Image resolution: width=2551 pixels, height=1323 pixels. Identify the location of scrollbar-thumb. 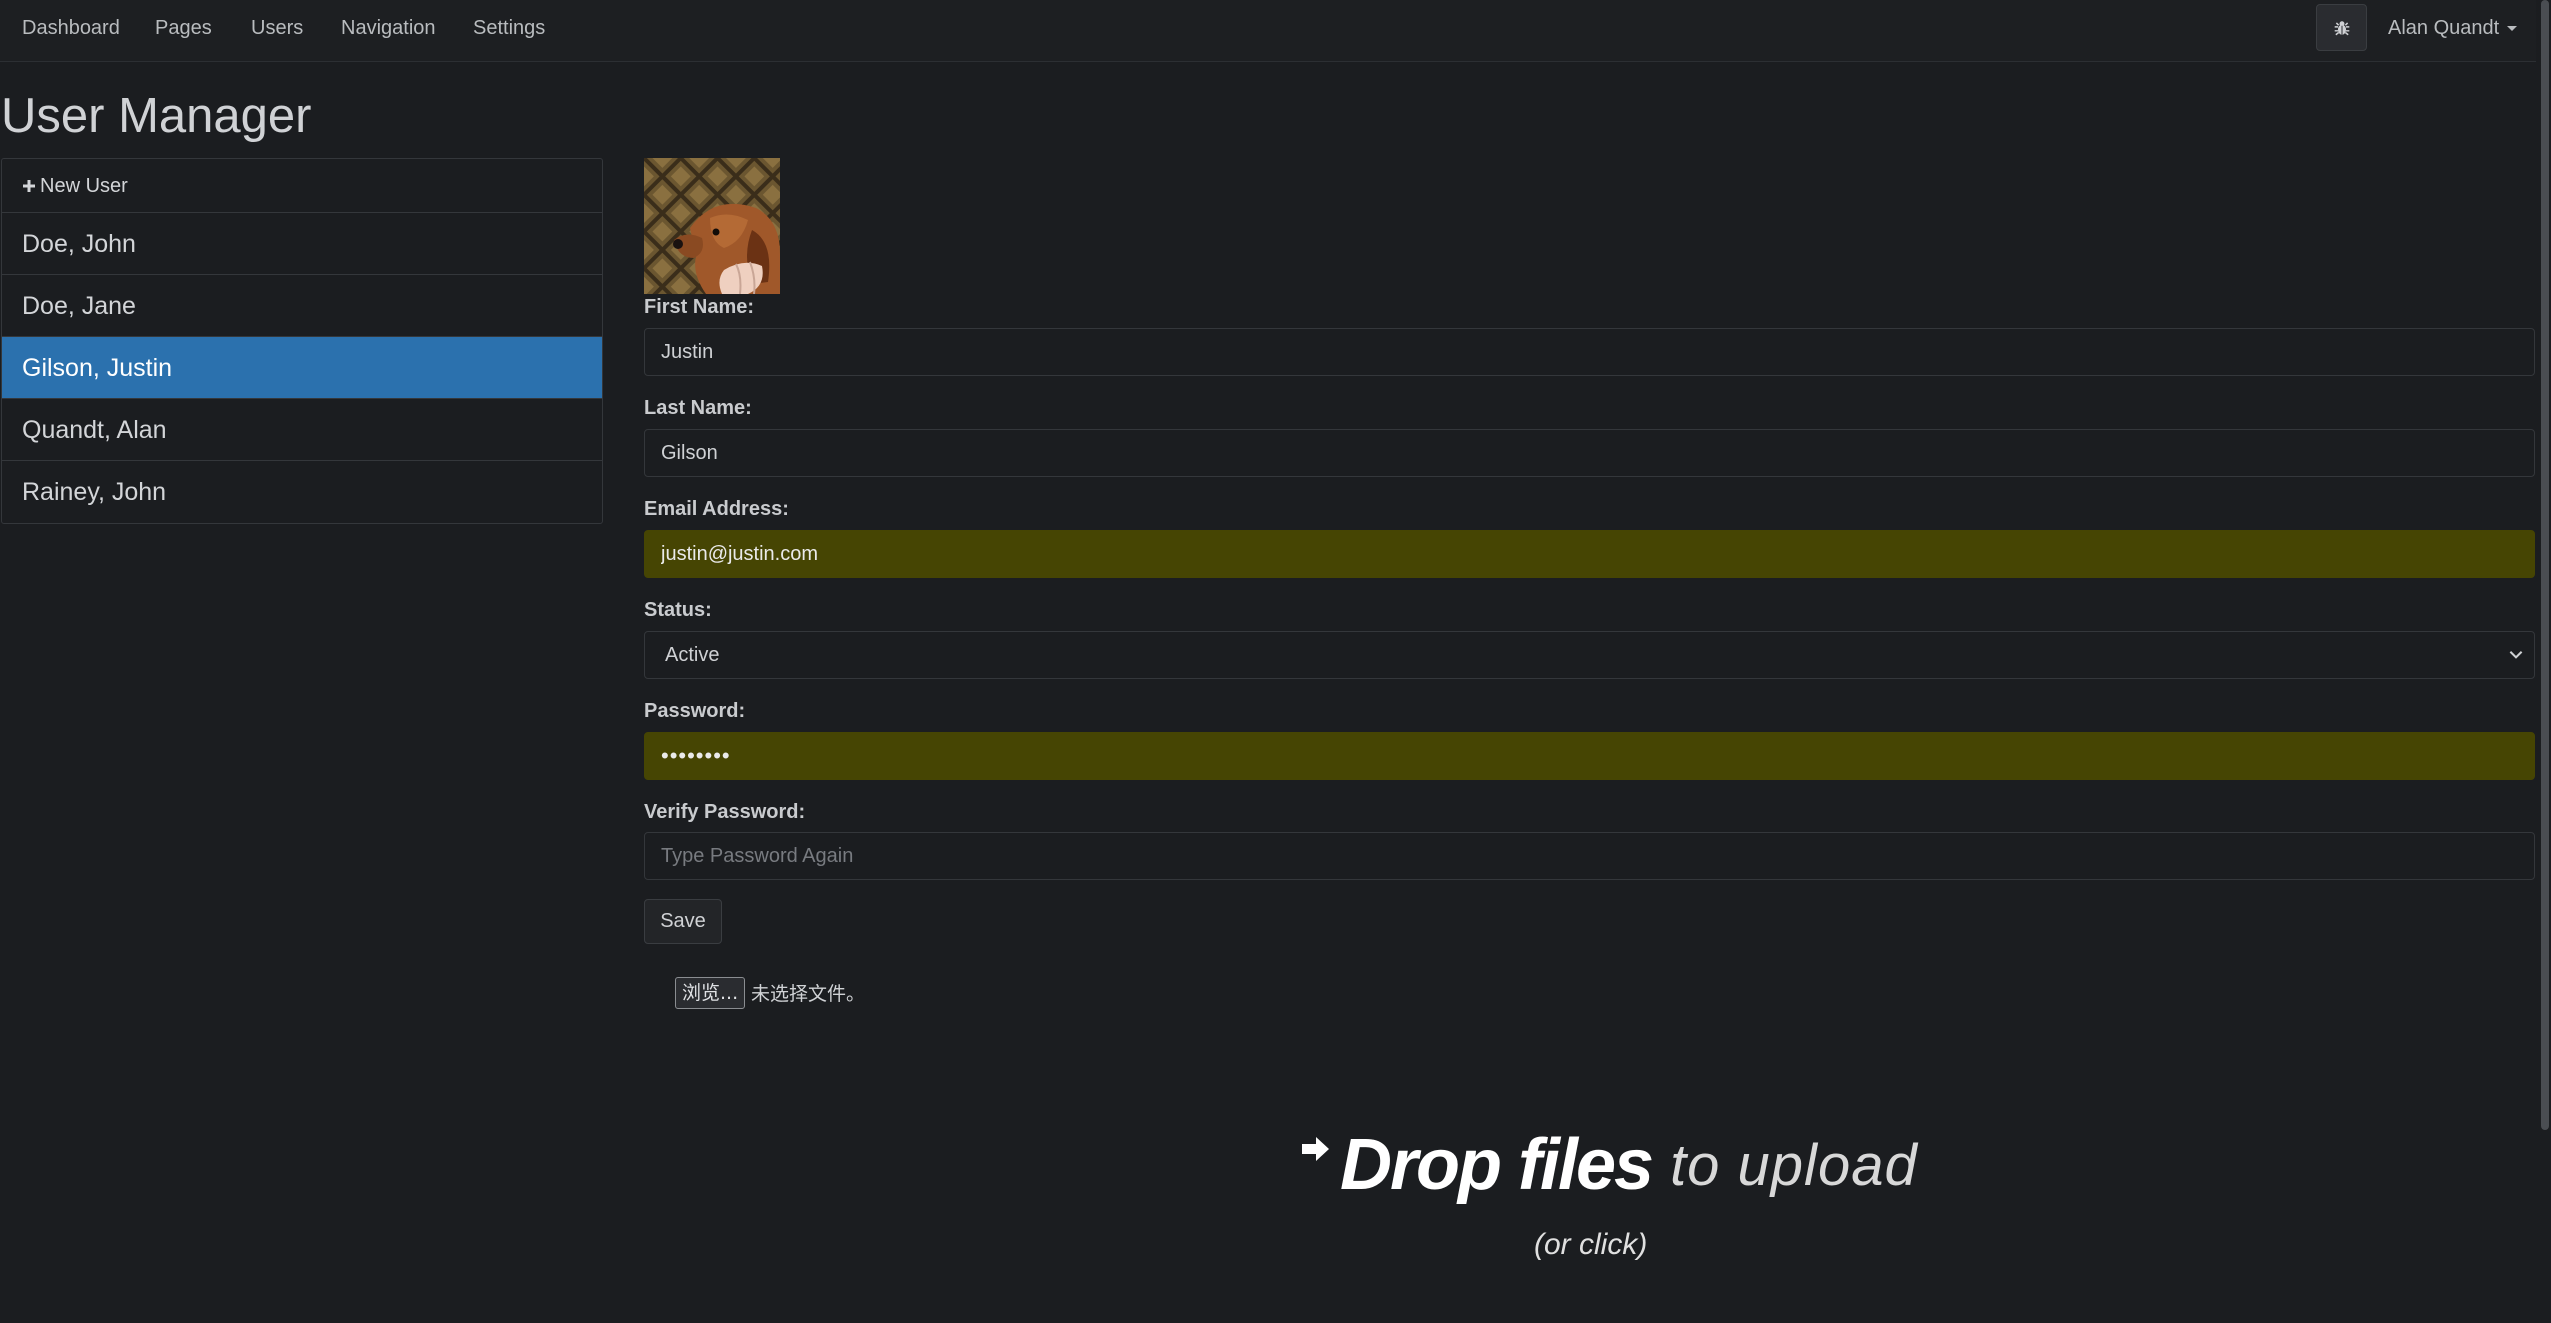
(2545, 565).